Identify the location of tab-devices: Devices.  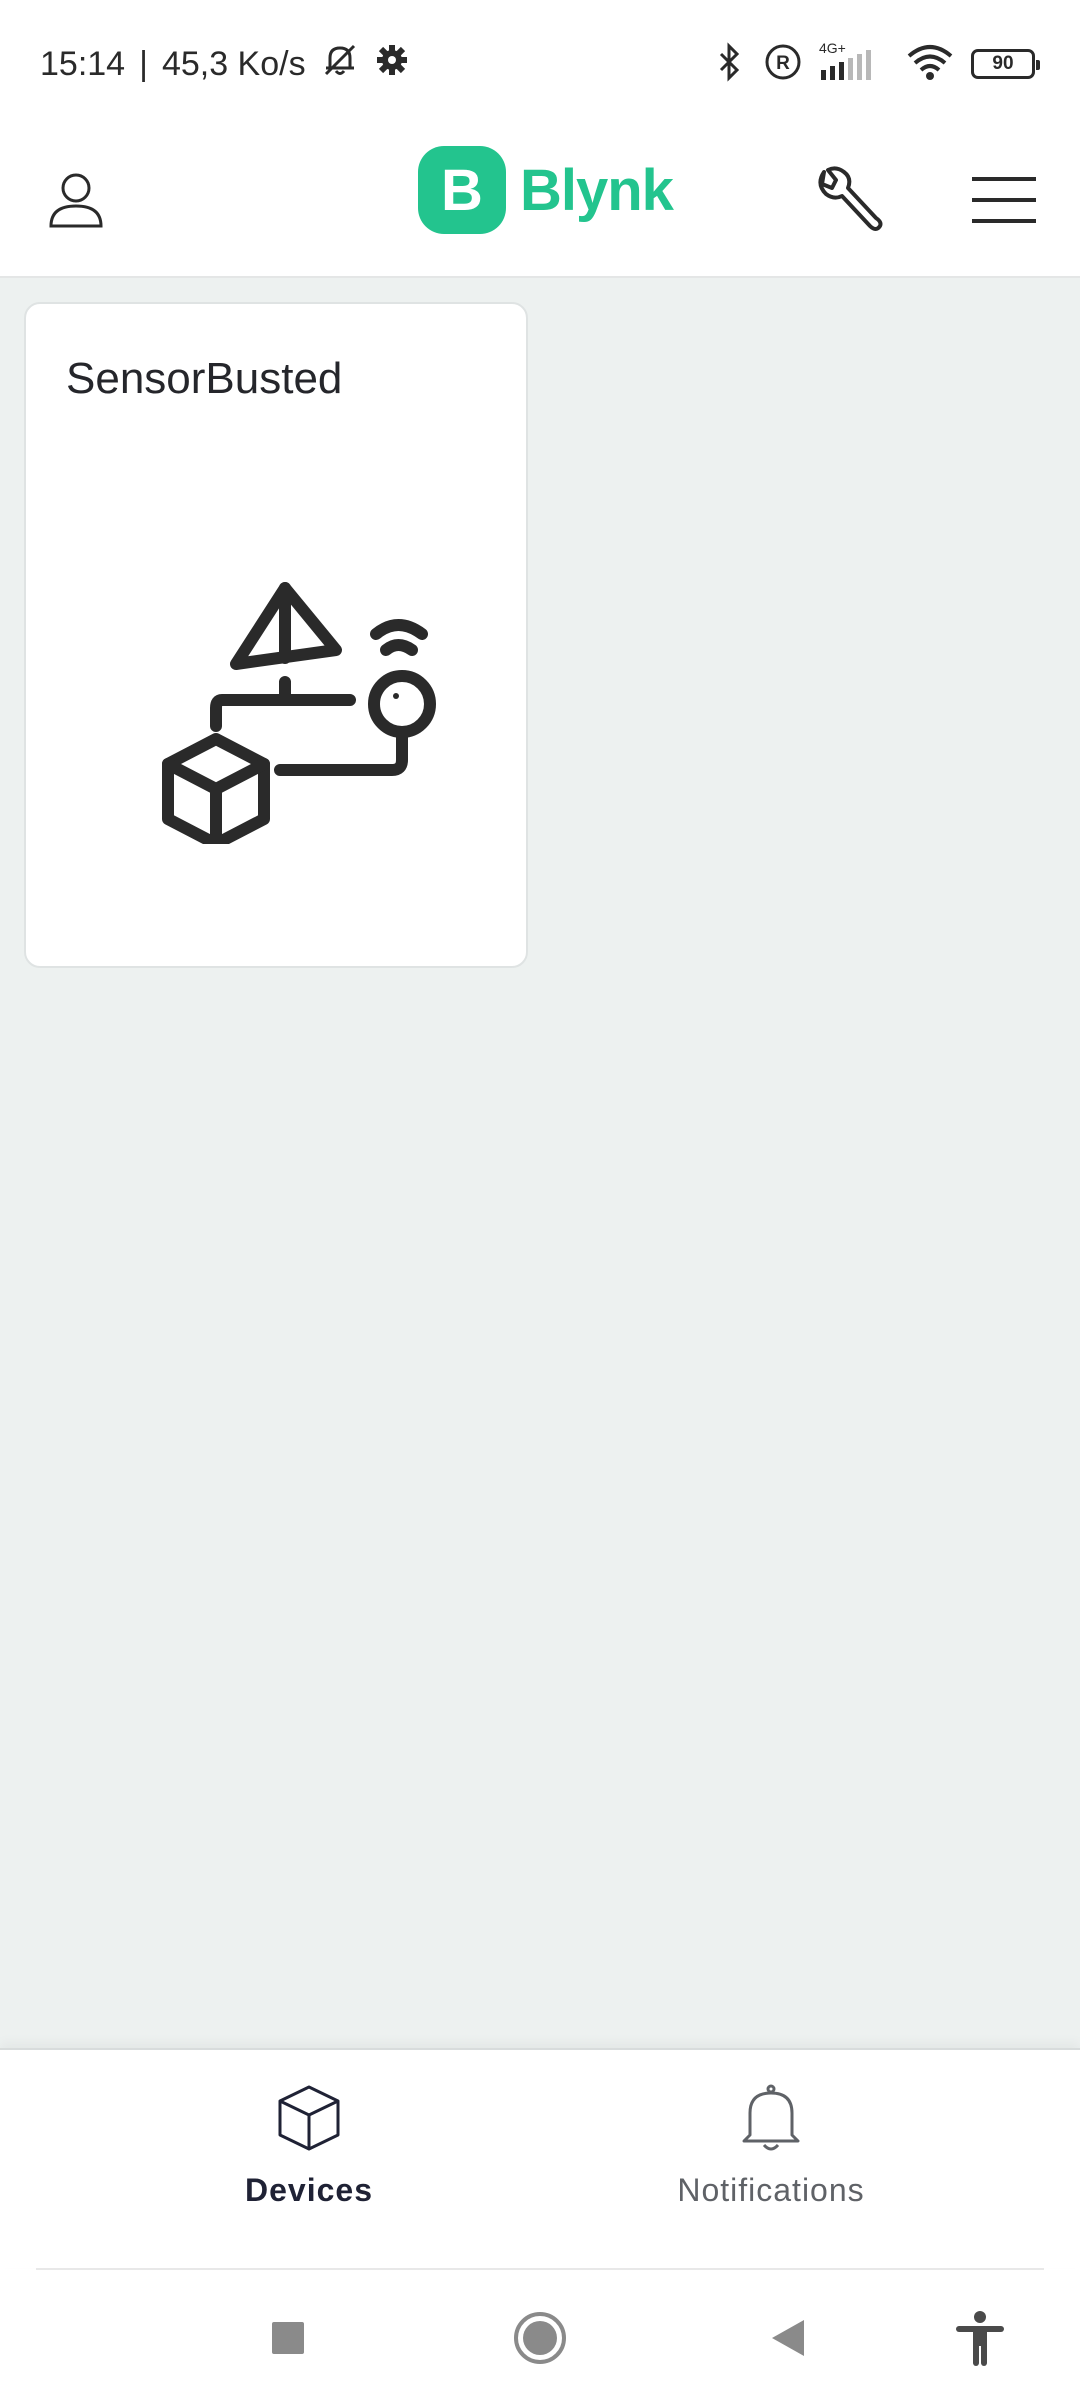
(309, 2168).